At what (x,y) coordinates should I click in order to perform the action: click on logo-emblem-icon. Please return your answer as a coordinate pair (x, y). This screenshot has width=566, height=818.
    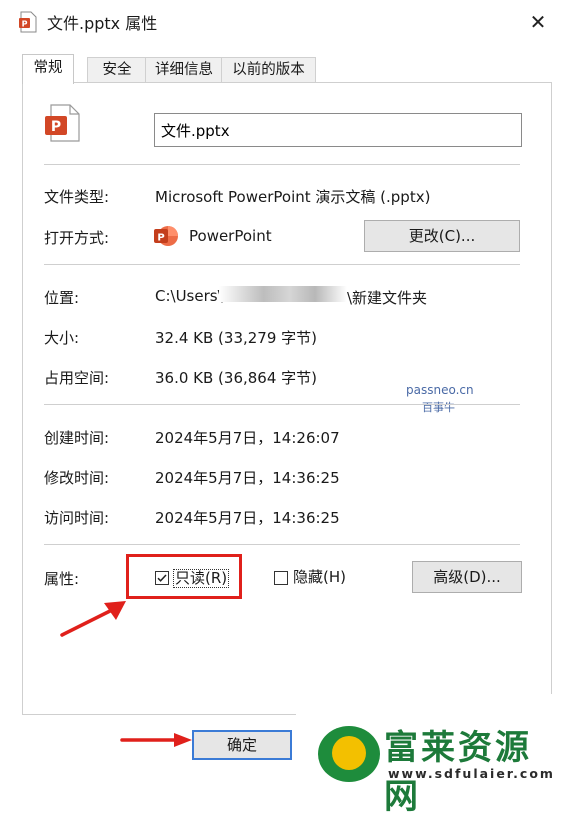
    Looking at the image, I should click on (349, 754).